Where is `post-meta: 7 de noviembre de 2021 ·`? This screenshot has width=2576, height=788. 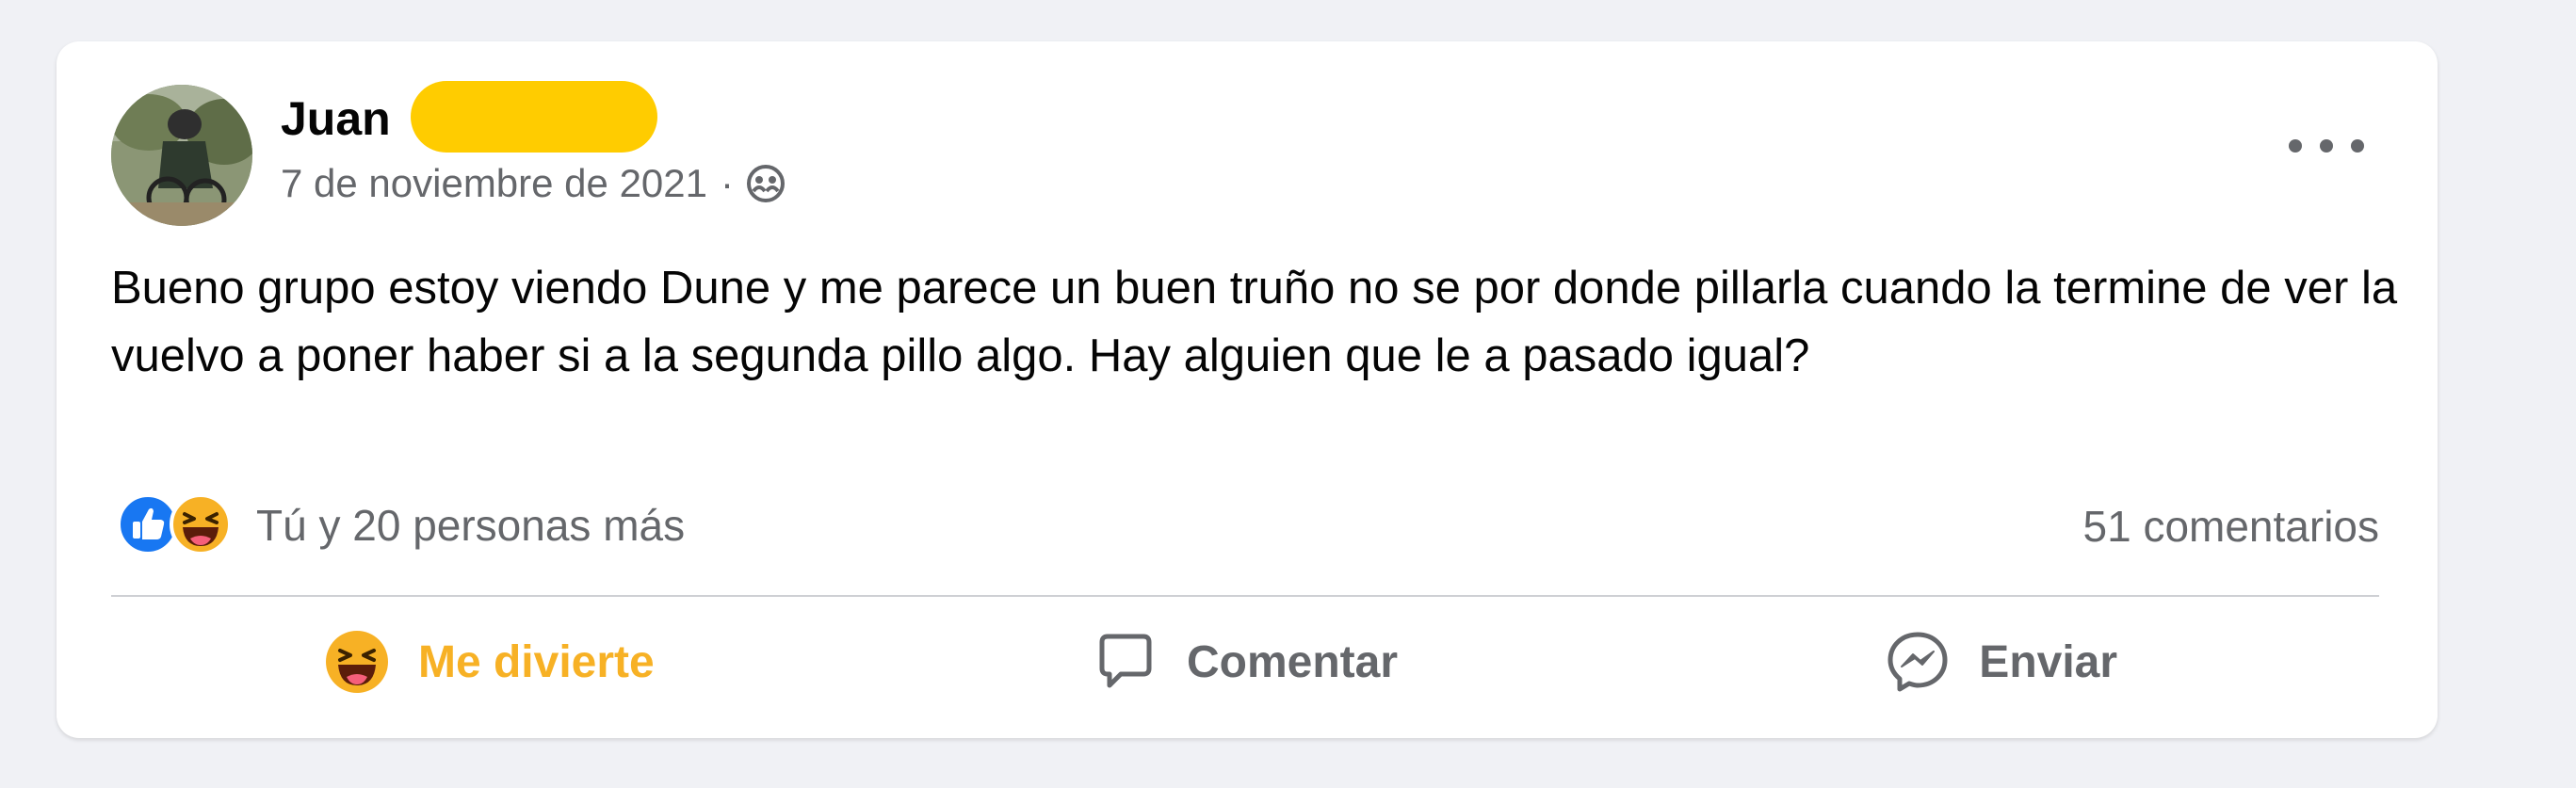 post-meta: 7 de noviembre de 2021 · is located at coordinates (533, 183).